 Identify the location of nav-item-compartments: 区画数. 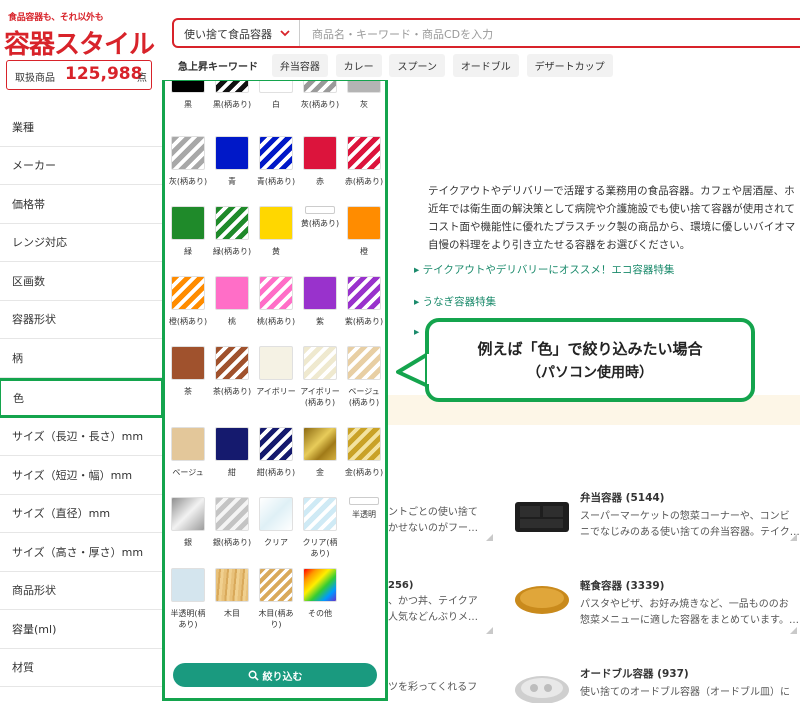
(81, 281).